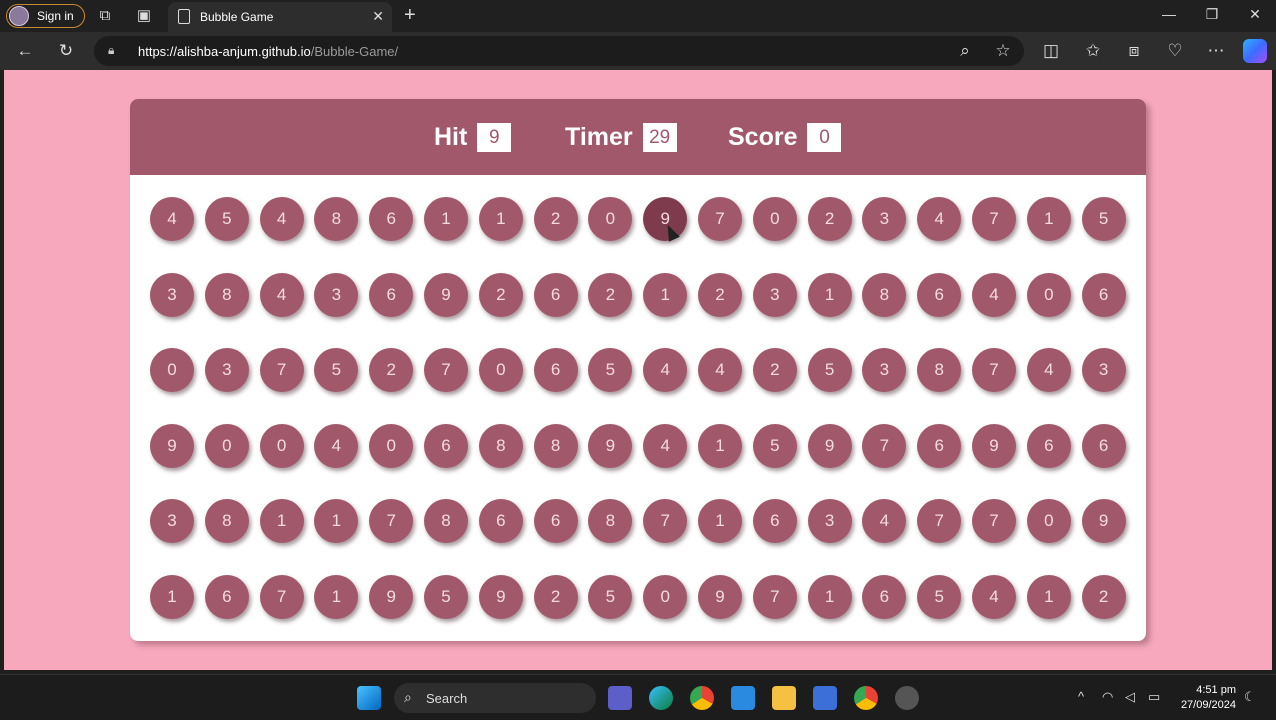 This screenshot has height=720, width=1276. What do you see at coordinates (702, 698) in the screenshot?
I see `chrome-icon` at bounding box center [702, 698].